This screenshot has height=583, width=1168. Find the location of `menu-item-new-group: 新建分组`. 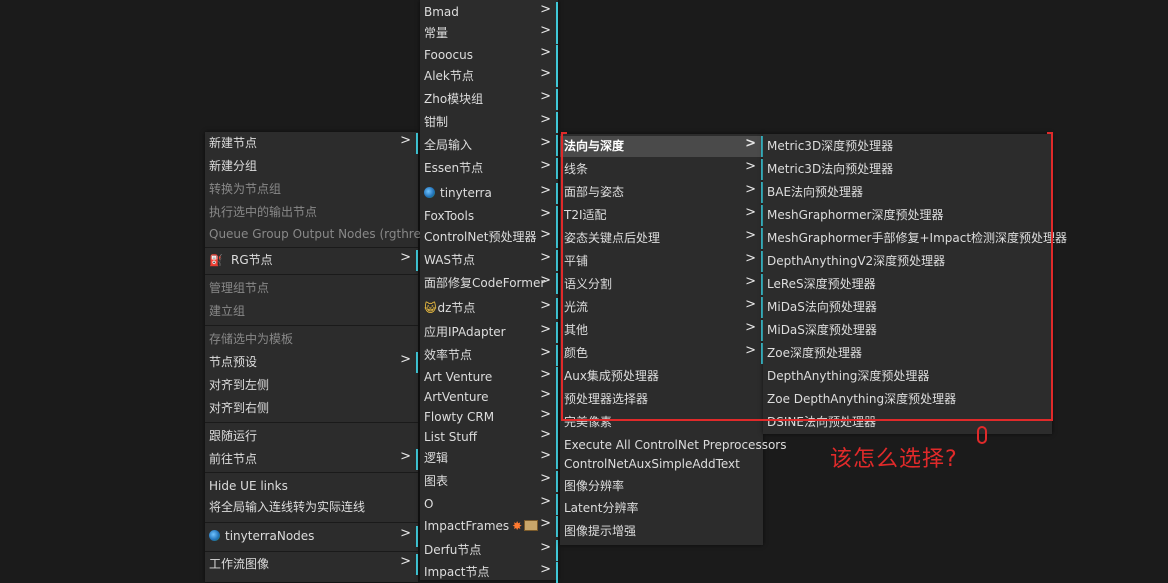

menu-item-new-group: 新建分组 is located at coordinates (311, 166).